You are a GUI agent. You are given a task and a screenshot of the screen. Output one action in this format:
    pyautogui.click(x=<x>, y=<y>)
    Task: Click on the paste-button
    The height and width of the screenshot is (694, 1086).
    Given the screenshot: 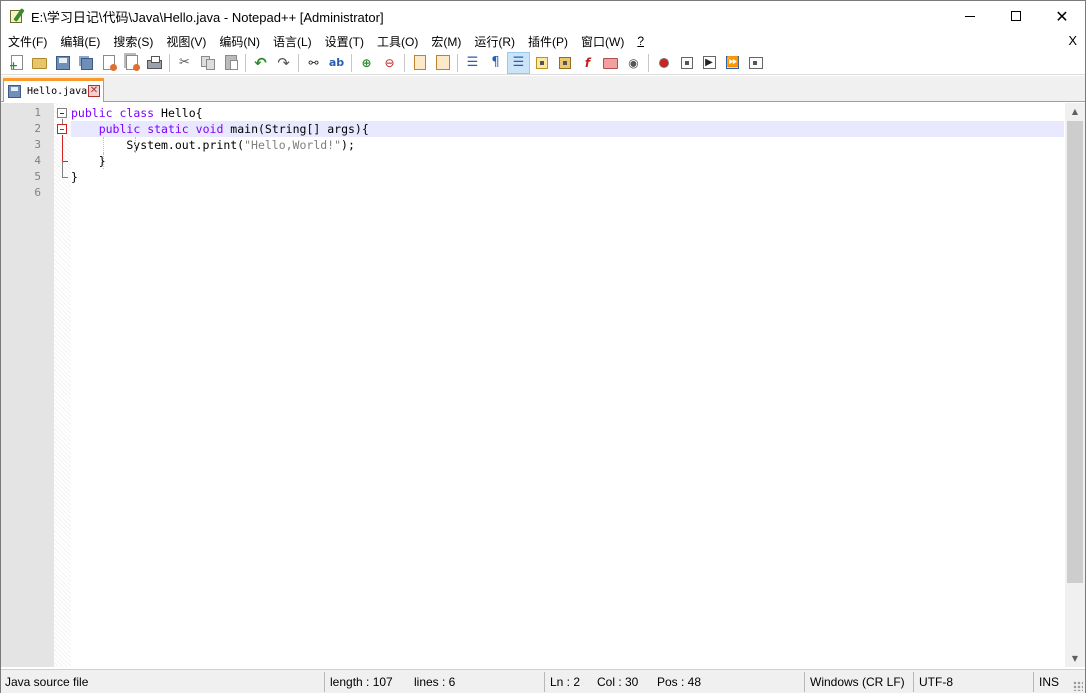 What is the action you would take?
    pyautogui.click(x=230, y=63)
    